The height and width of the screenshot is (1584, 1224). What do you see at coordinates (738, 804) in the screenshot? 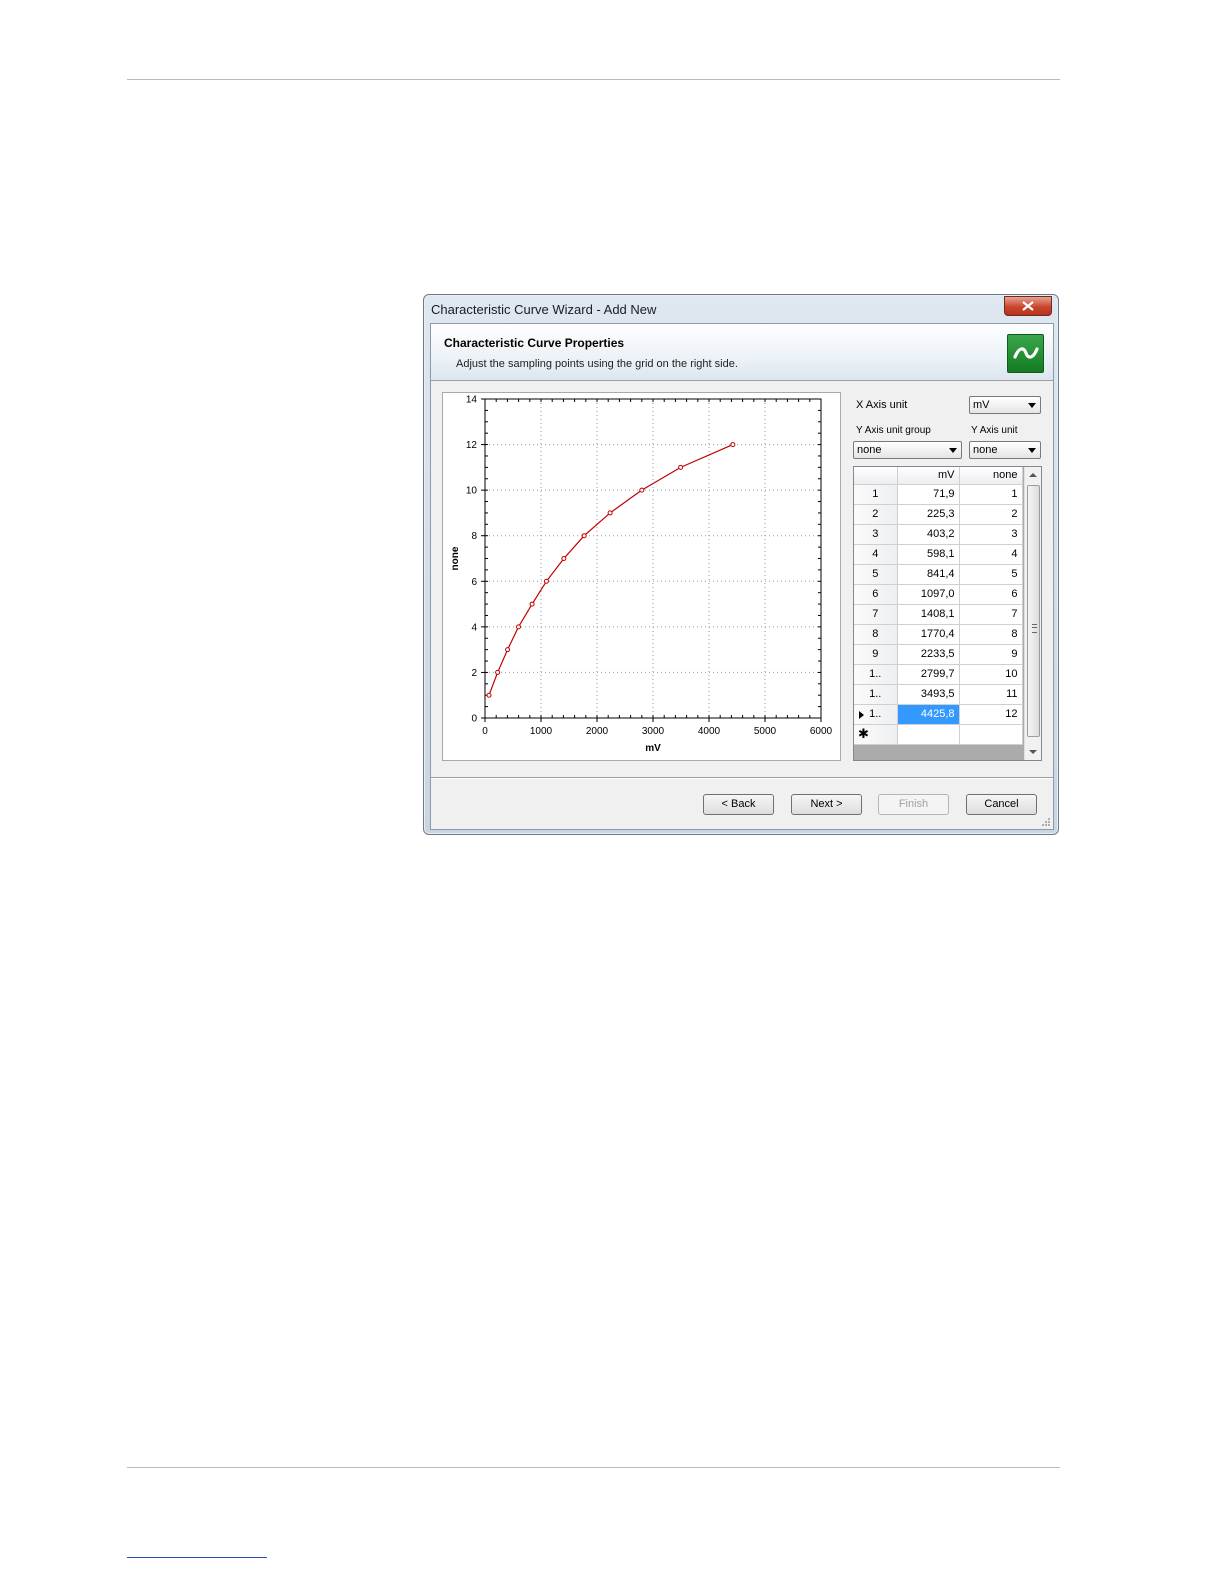
I see `back-button: < Back` at bounding box center [738, 804].